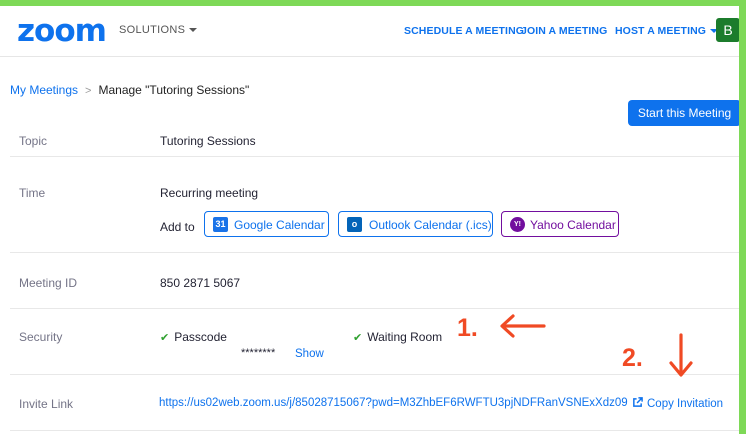 The height and width of the screenshot is (434, 746). I want to click on time-value: Recurring meeting, so click(209, 193).